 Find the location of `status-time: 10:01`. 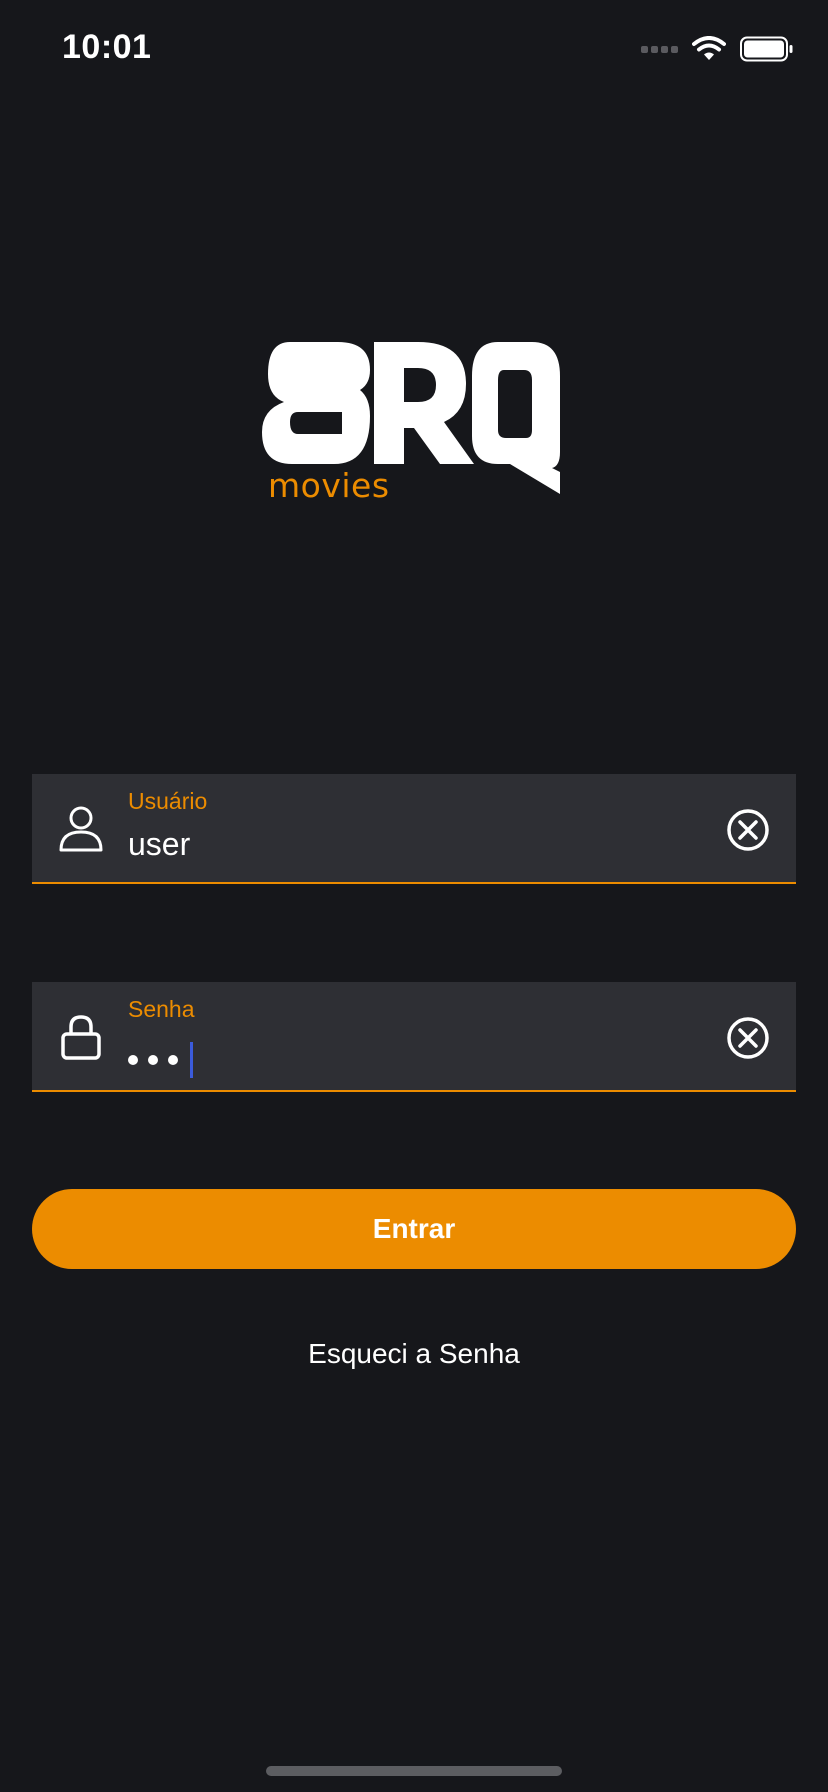

status-time: 10:01 is located at coordinates (107, 47).